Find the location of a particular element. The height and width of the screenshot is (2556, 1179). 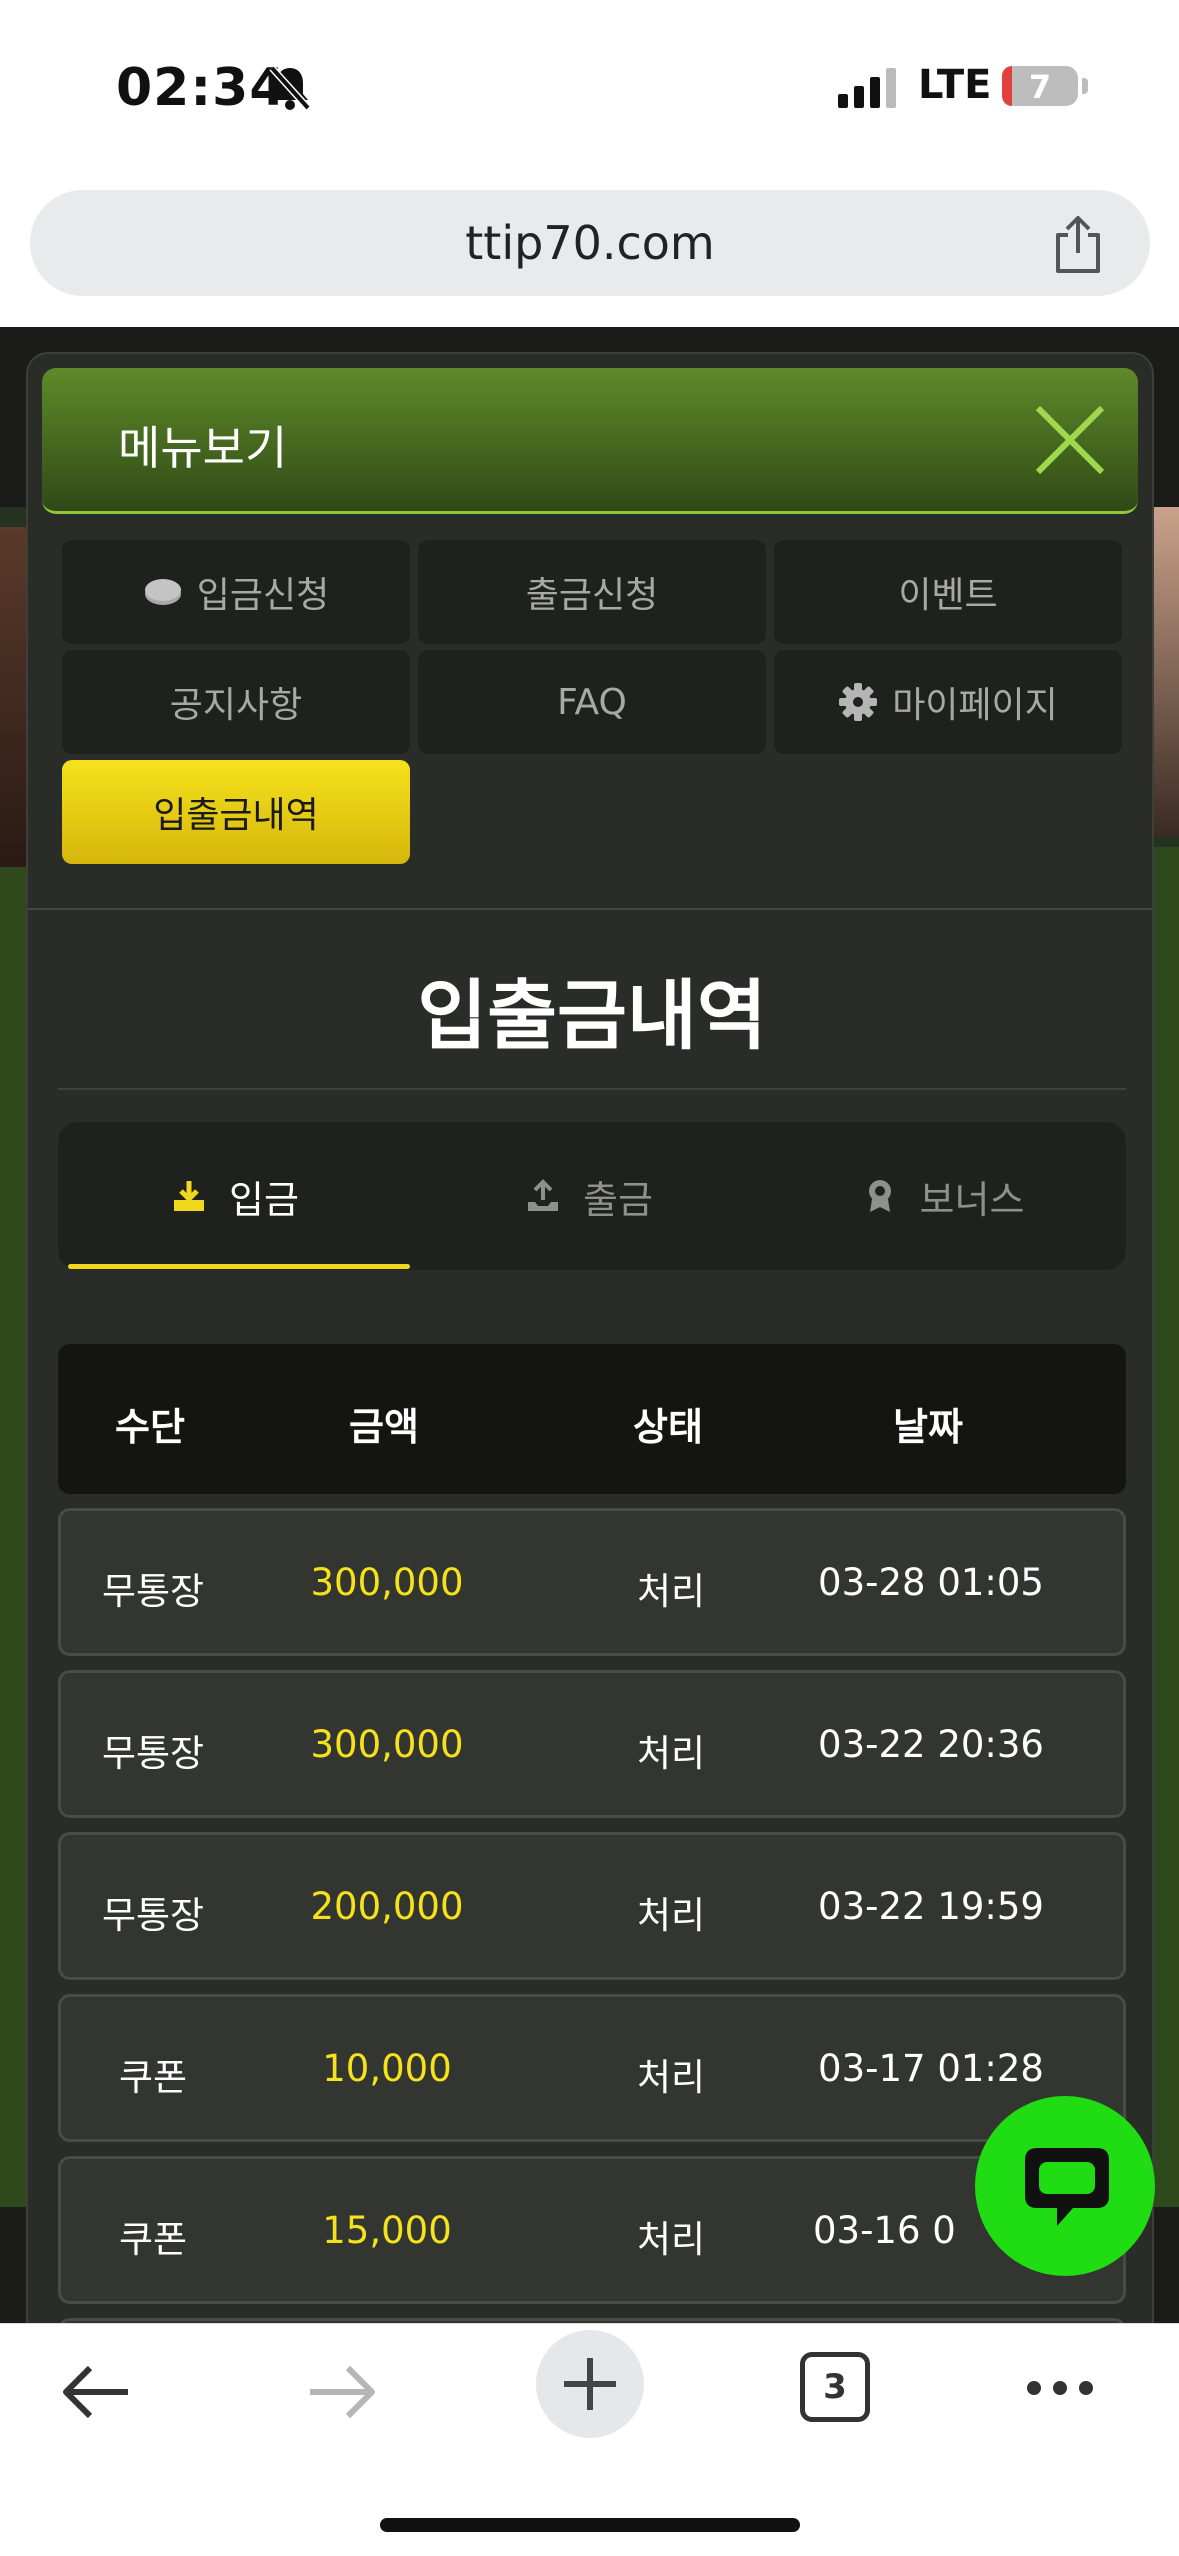

coin-icon is located at coordinates (162, 592).